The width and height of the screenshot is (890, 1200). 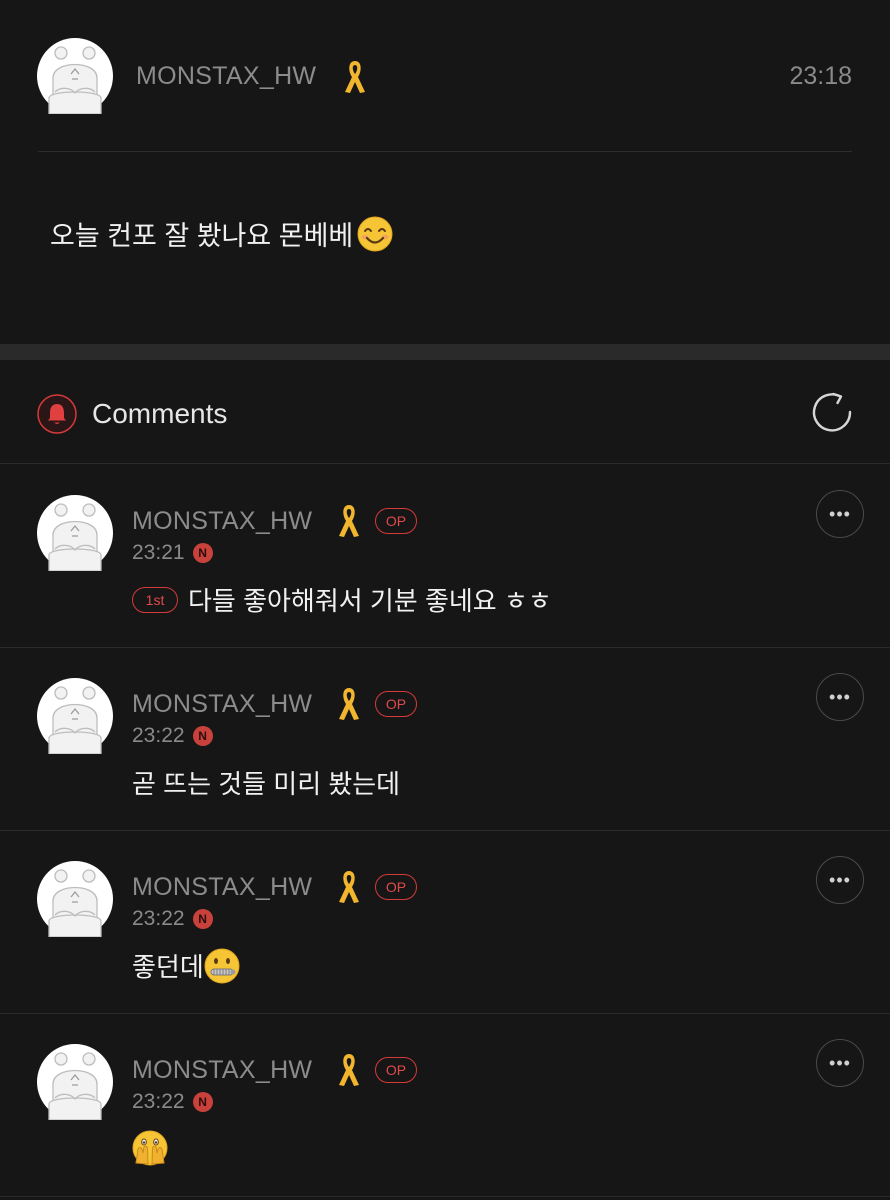 I want to click on comment-body, so click(x=150, y=1148).